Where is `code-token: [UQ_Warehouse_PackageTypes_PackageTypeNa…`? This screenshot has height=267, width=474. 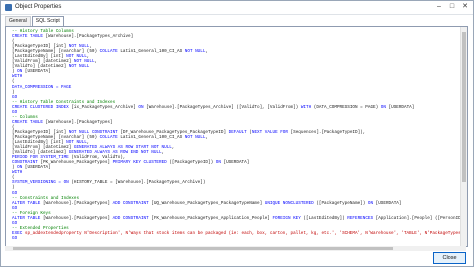 code-token: [UQ_Warehouse_PackageTypes_PackageTypeNa… is located at coordinates (206, 203).